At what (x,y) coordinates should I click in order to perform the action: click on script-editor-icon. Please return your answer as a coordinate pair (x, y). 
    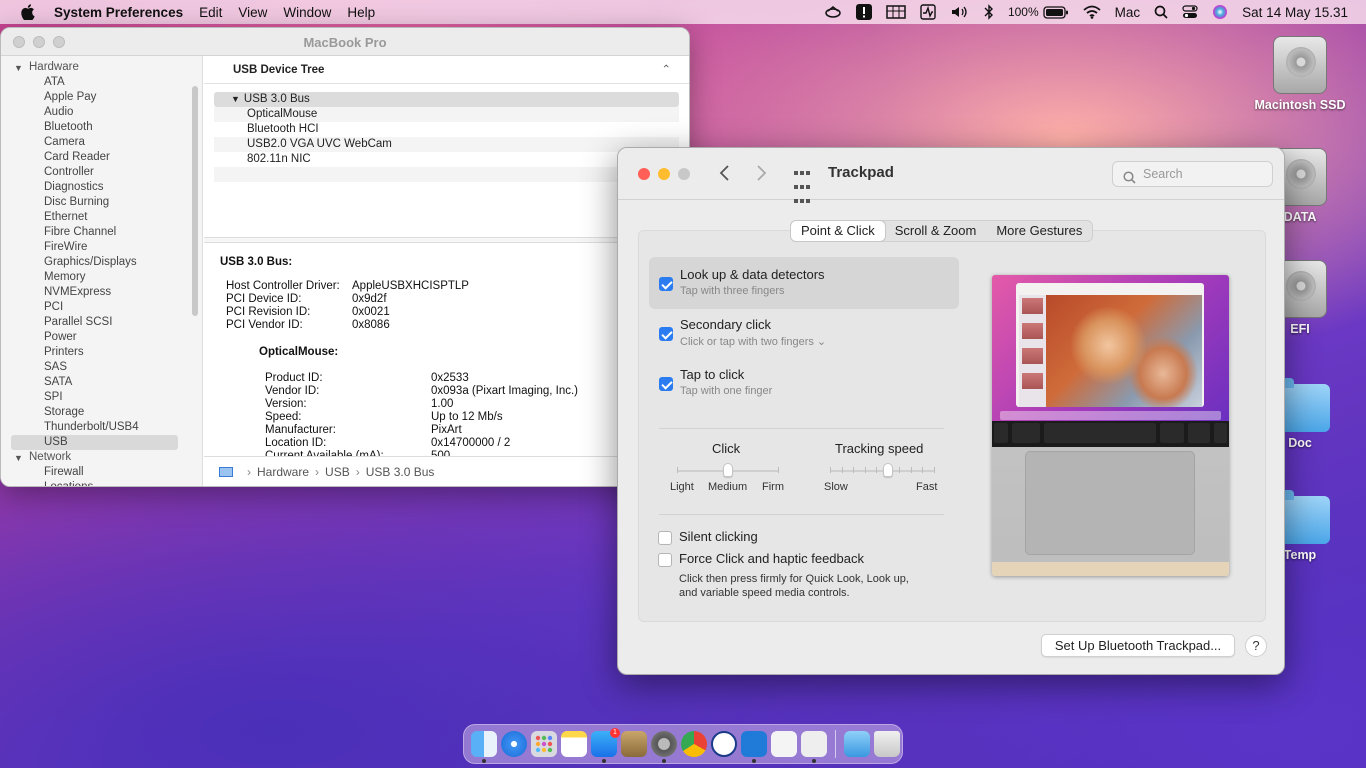
    Looking at the image, I should click on (784, 744).